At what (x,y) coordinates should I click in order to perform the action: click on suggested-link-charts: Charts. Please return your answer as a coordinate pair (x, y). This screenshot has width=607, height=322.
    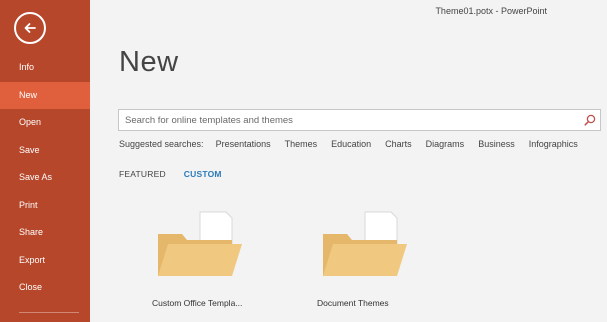
    Looking at the image, I should click on (398, 144).